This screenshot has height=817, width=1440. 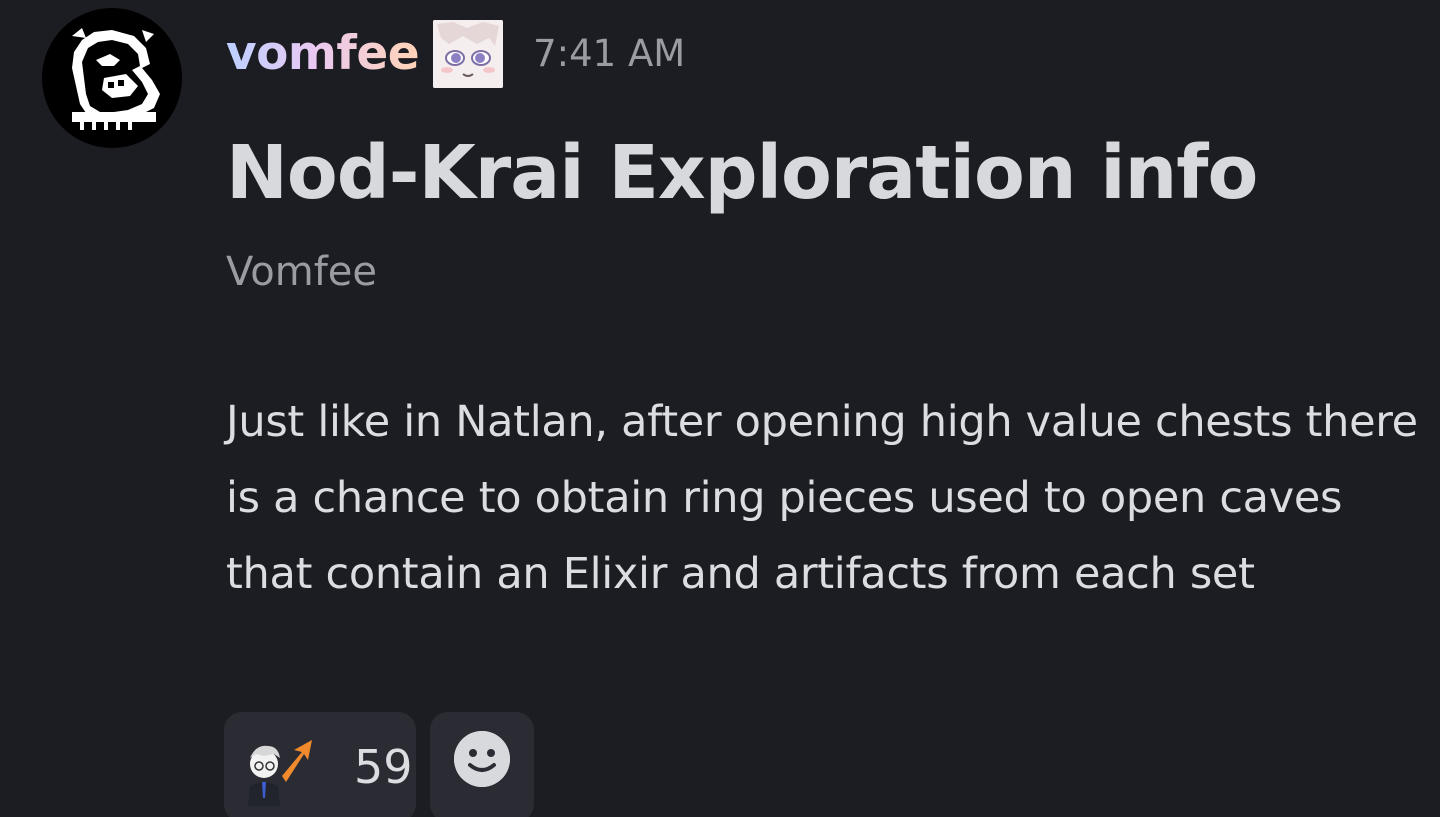 What do you see at coordinates (323, 54) in the screenshot?
I see `author-username: vomfee` at bounding box center [323, 54].